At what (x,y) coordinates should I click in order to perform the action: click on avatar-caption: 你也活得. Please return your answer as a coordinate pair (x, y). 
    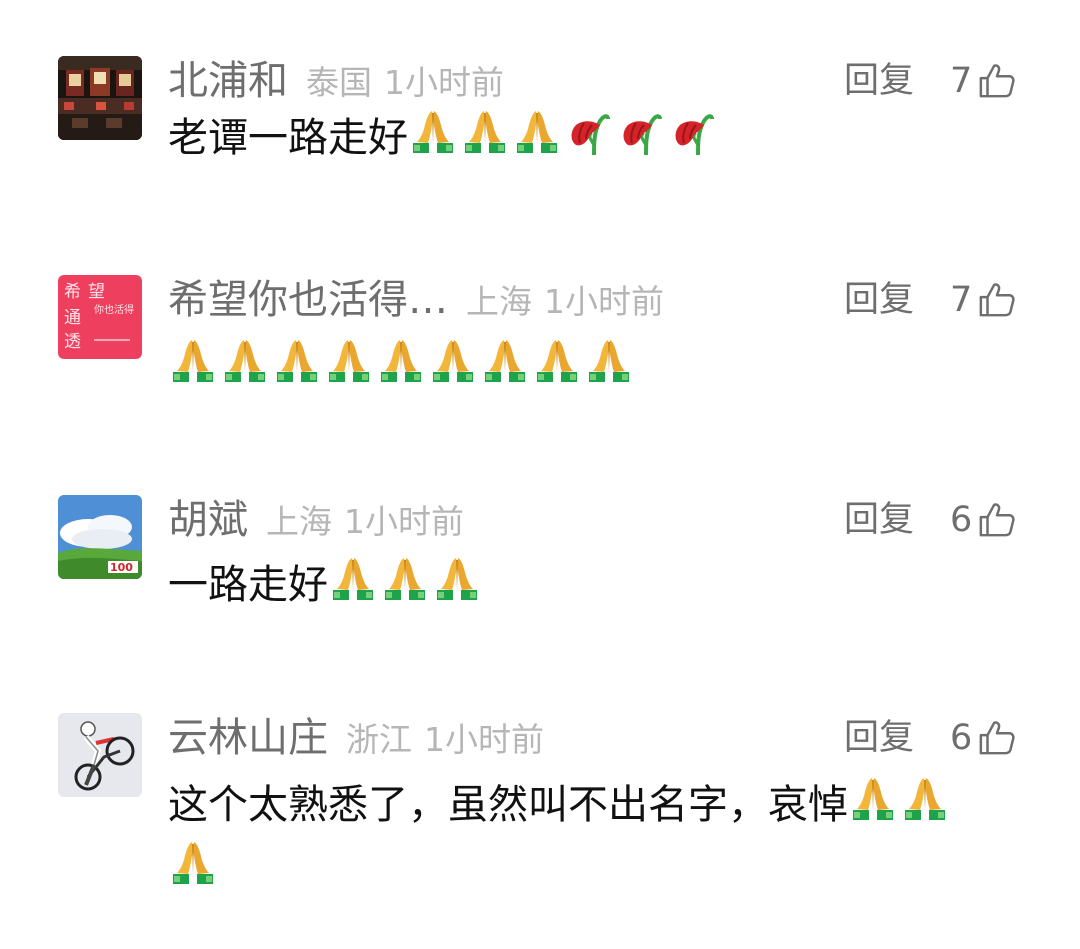
    Looking at the image, I should click on (114, 309).